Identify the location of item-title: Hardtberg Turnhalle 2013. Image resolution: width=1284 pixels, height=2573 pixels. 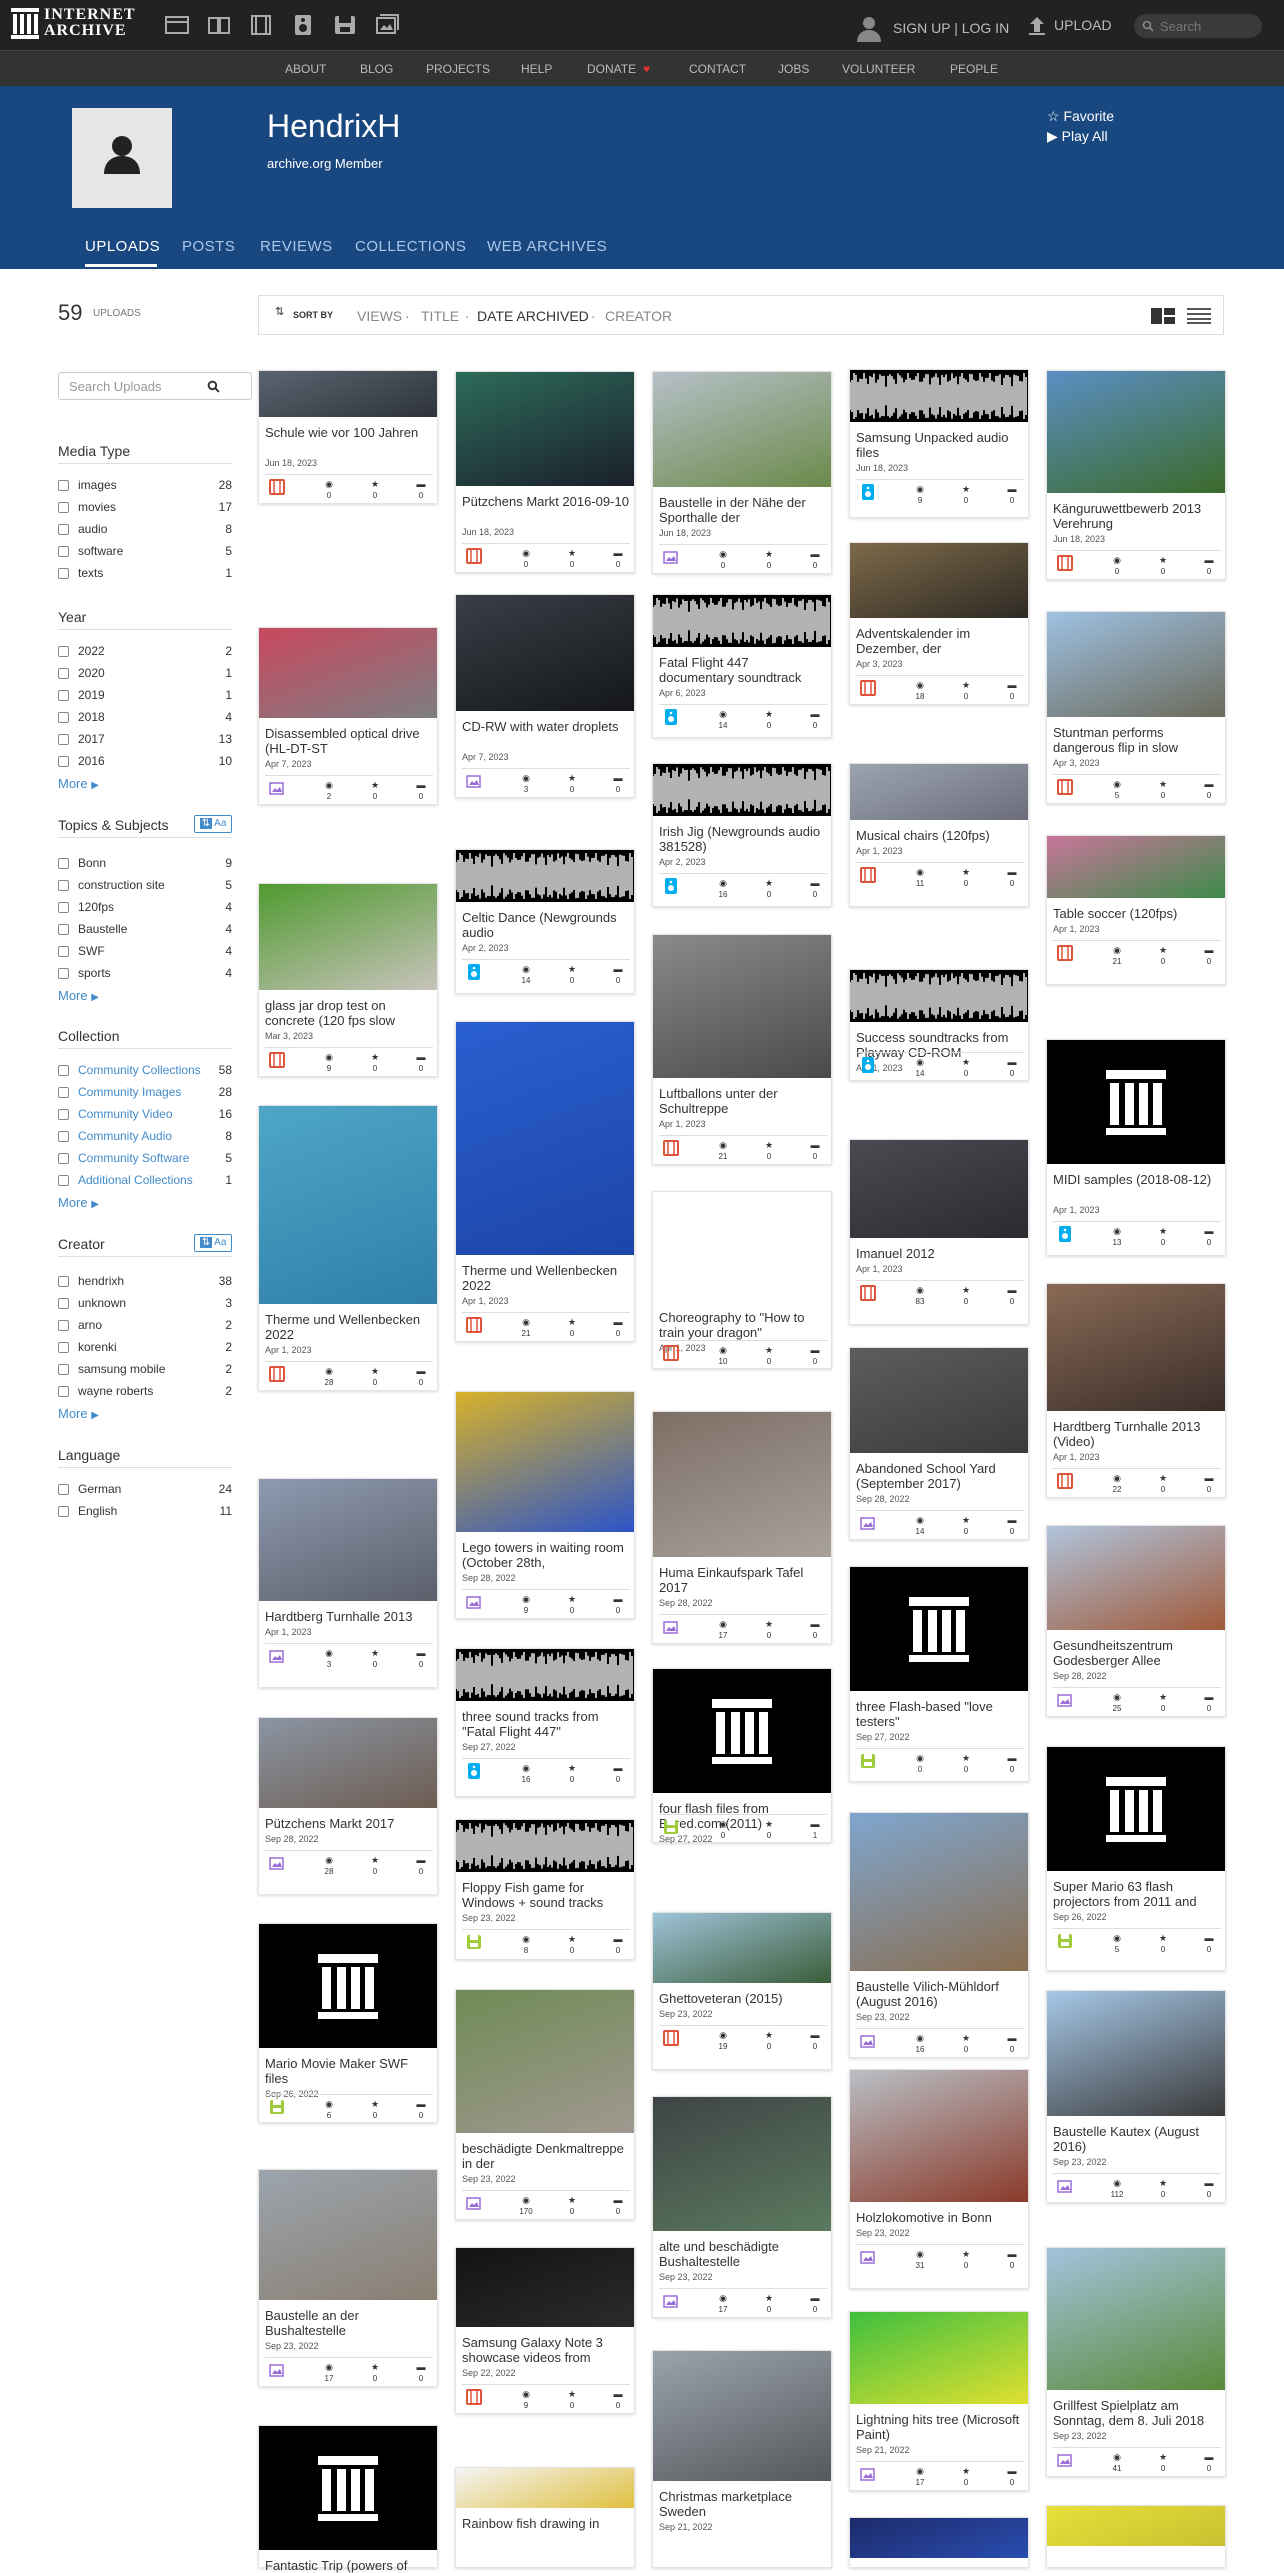
(349, 1616).